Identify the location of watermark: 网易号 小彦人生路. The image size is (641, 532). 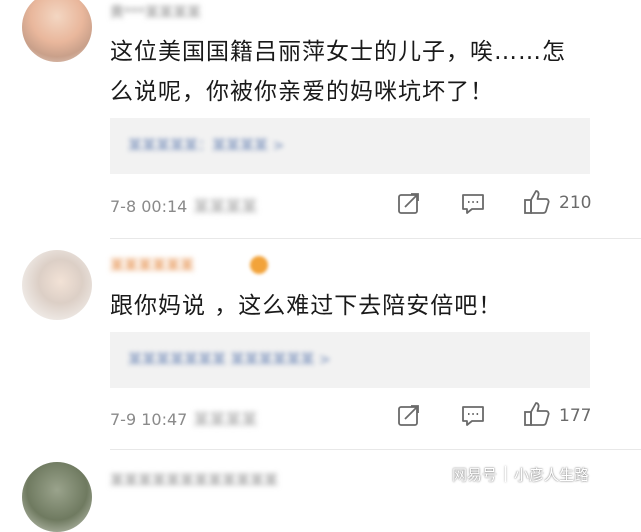
(546, 474).